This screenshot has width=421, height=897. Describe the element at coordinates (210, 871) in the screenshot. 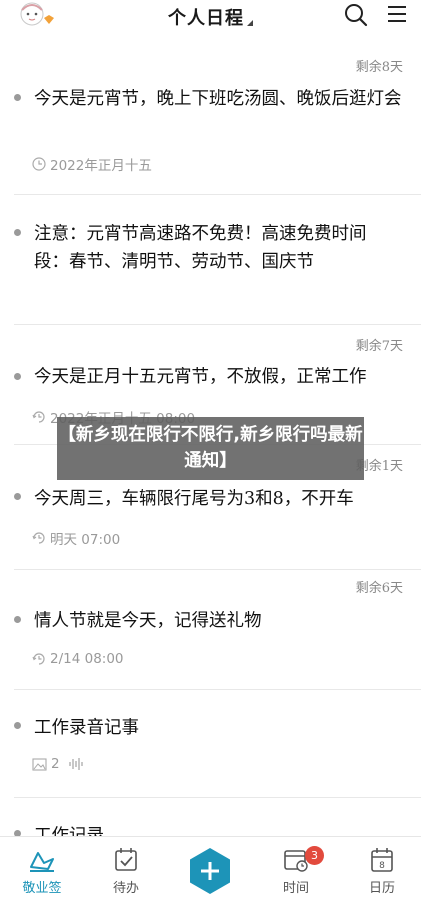

I see `add-icon` at that location.